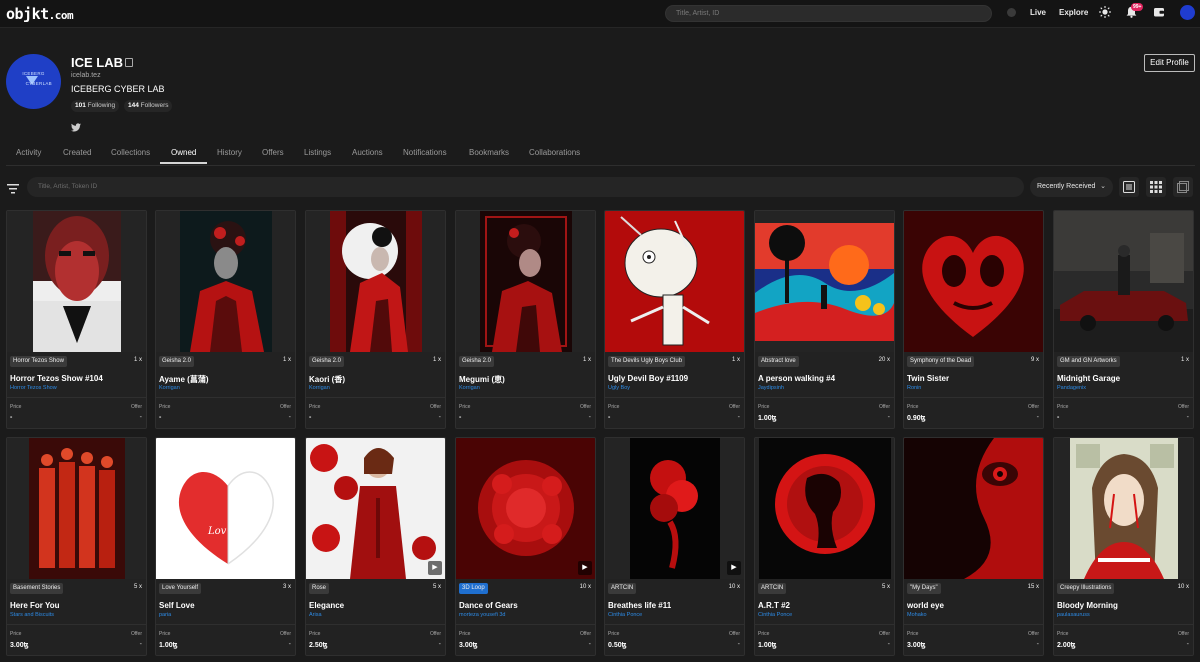 This screenshot has width=1200, height=662. What do you see at coordinates (1086, 588) in the screenshot?
I see `collection-tag: Creepy Illustrations` at bounding box center [1086, 588].